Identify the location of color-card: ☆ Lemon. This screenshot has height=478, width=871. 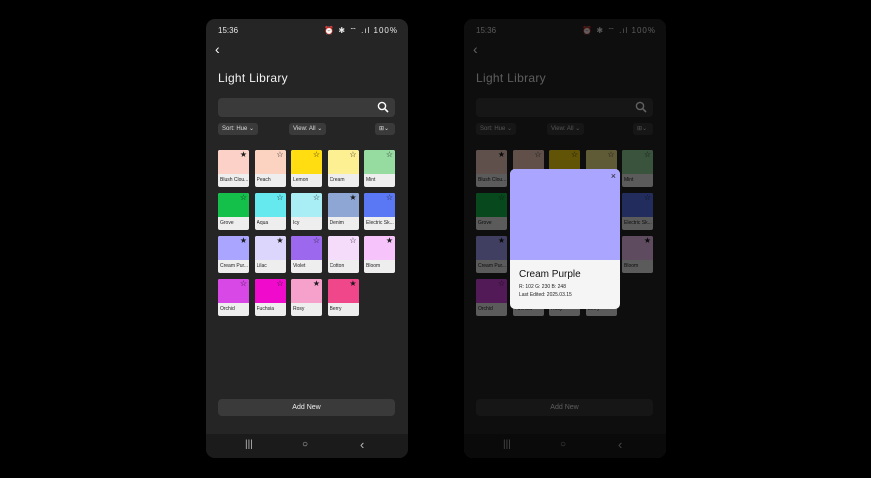
(306, 168).